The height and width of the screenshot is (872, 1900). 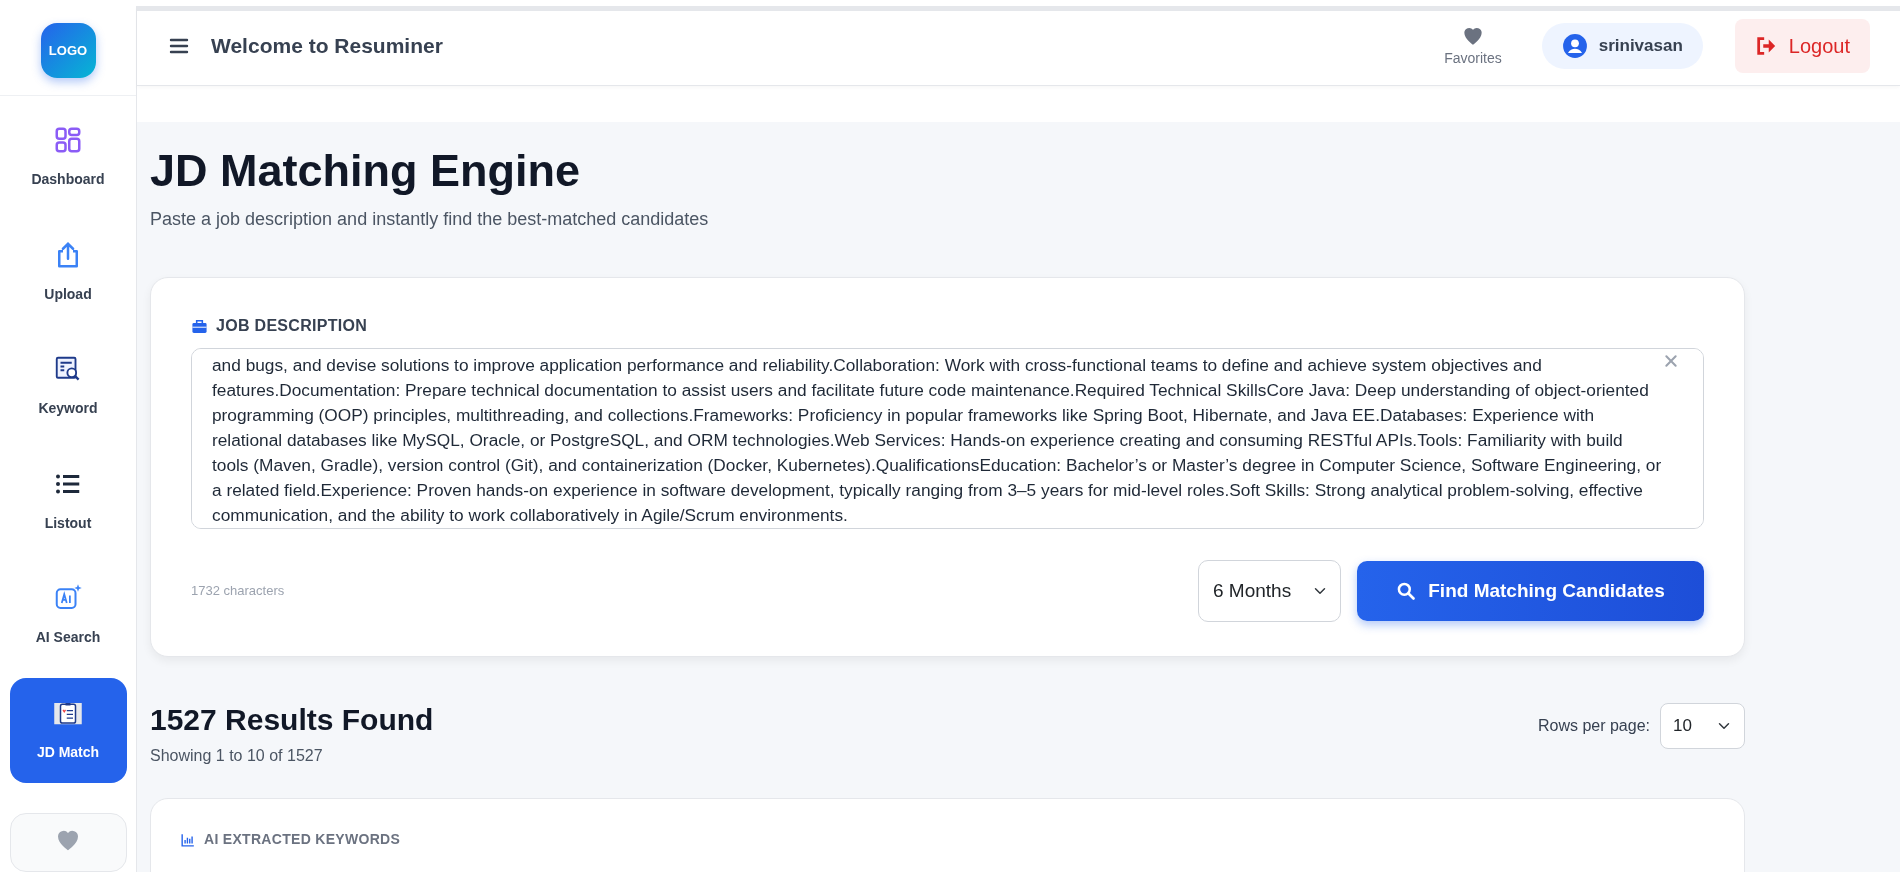 I want to click on character-count: 1732 characters, so click(x=238, y=591).